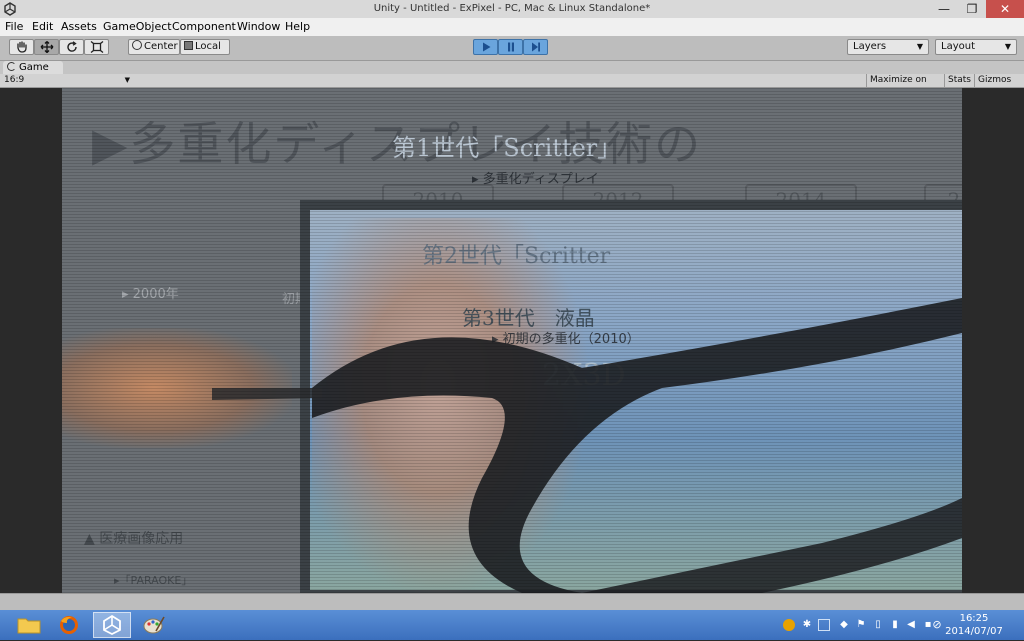  What do you see at coordinates (959, 80) in the screenshot?
I see `stats-toggle: Stats` at bounding box center [959, 80].